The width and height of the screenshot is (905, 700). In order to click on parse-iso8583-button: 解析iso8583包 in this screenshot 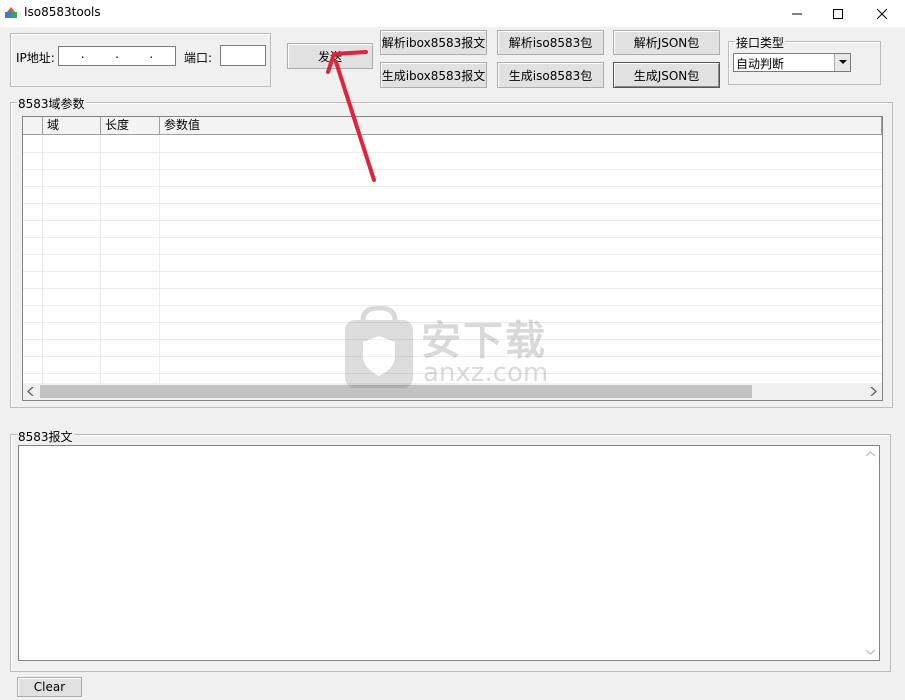, I will do `click(550, 42)`.